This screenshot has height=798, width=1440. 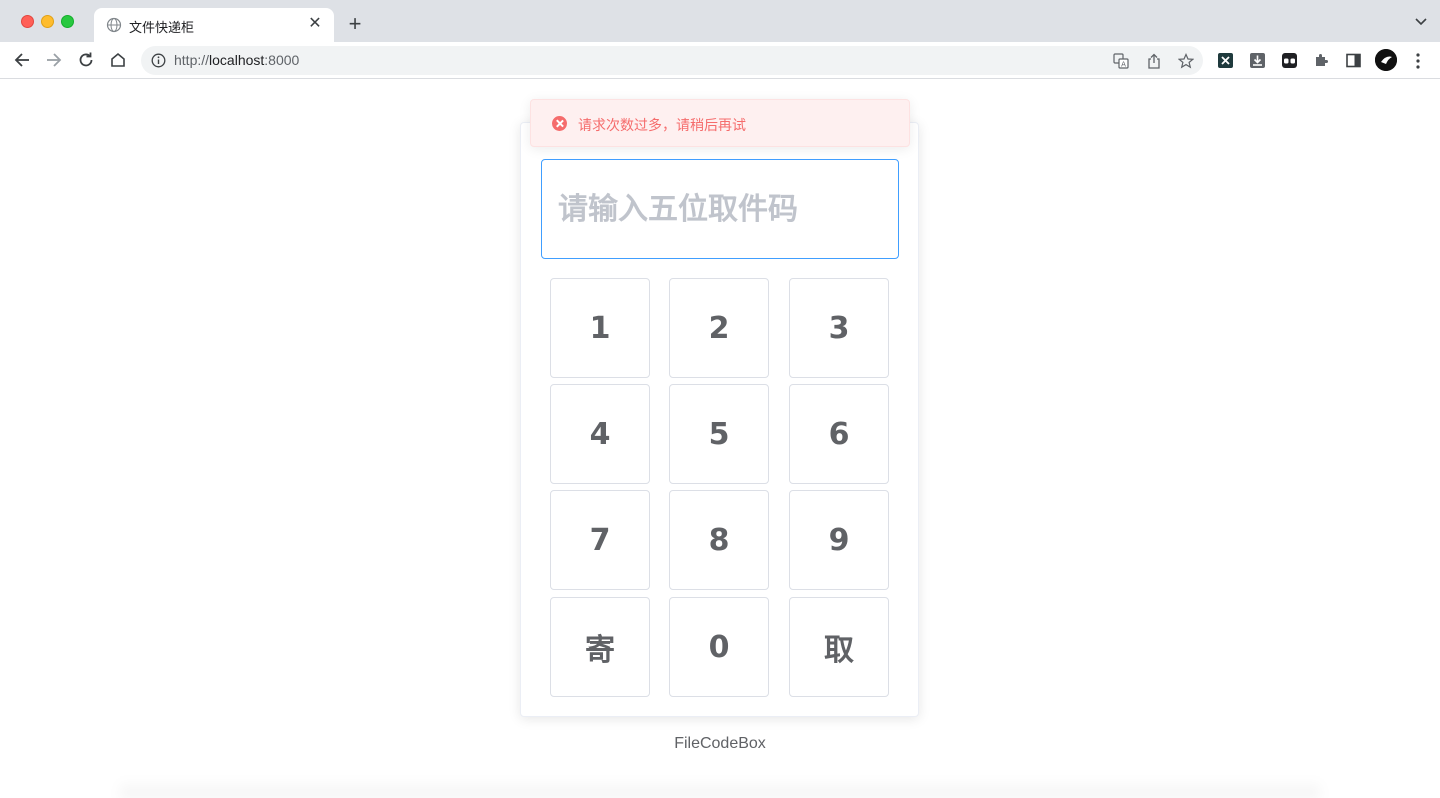 What do you see at coordinates (720, 21) in the screenshot?
I see `browser-tab-bar: 文件快递柜 ✕ +` at bounding box center [720, 21].